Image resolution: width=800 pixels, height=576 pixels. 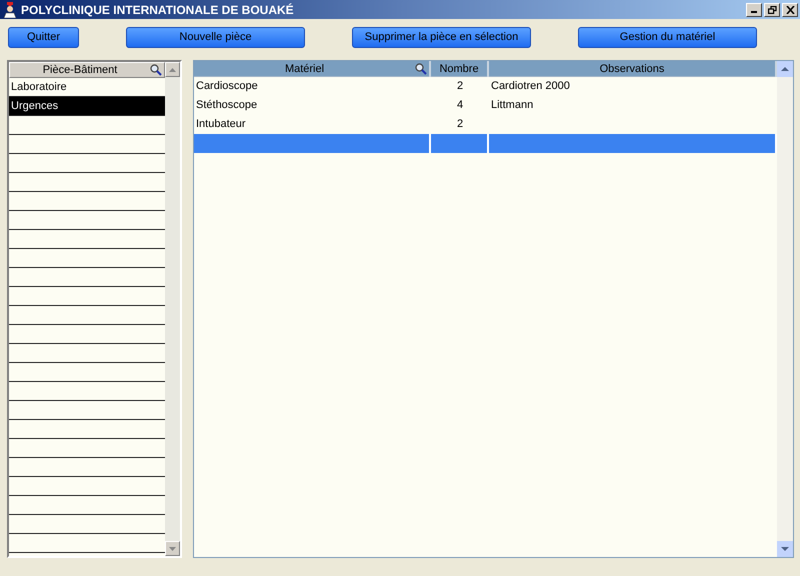 I want to click on close-icon, so click(x=790, y=10).